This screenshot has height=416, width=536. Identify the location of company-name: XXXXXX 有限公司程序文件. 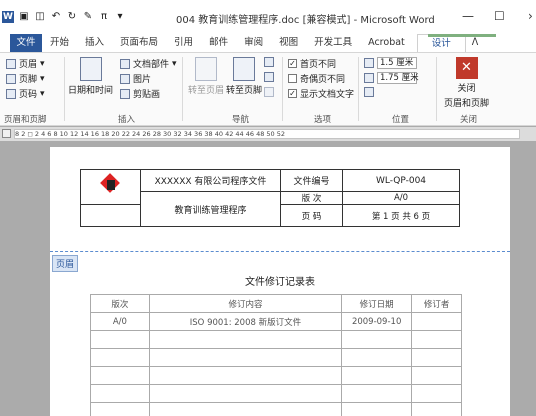
(210, 180).